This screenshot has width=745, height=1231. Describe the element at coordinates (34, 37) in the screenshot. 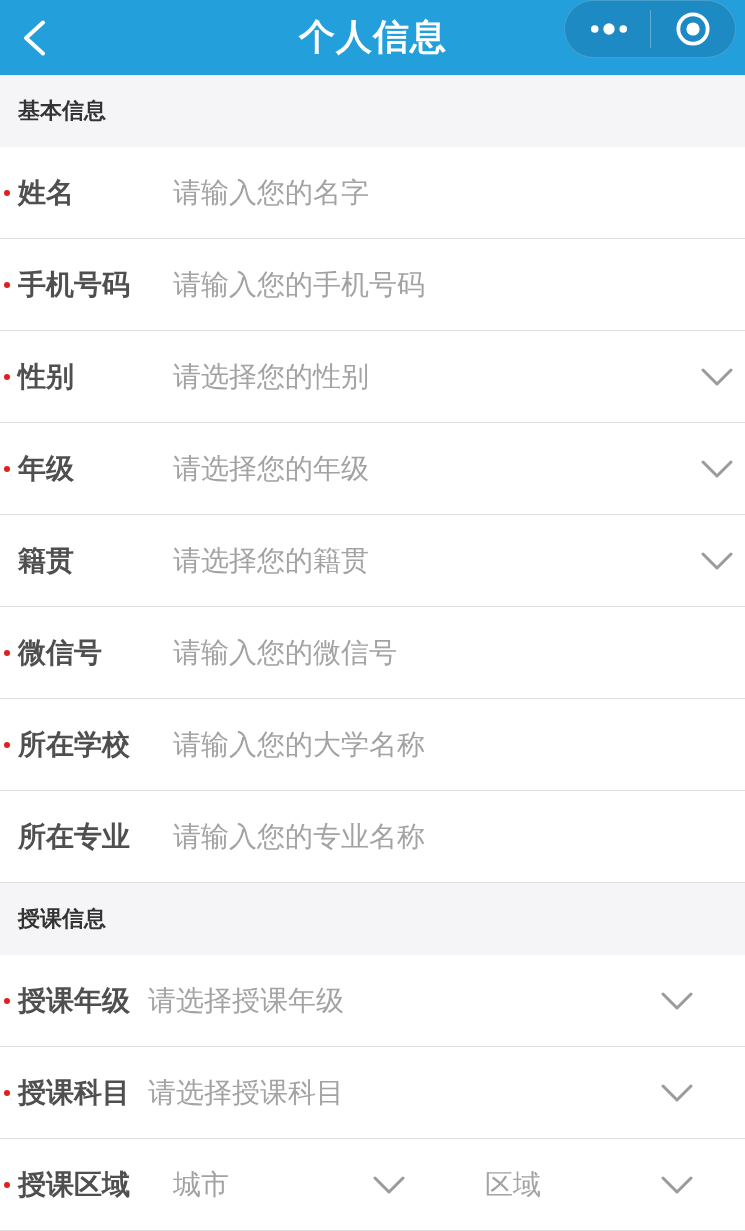

I see `back-icon` at that location.